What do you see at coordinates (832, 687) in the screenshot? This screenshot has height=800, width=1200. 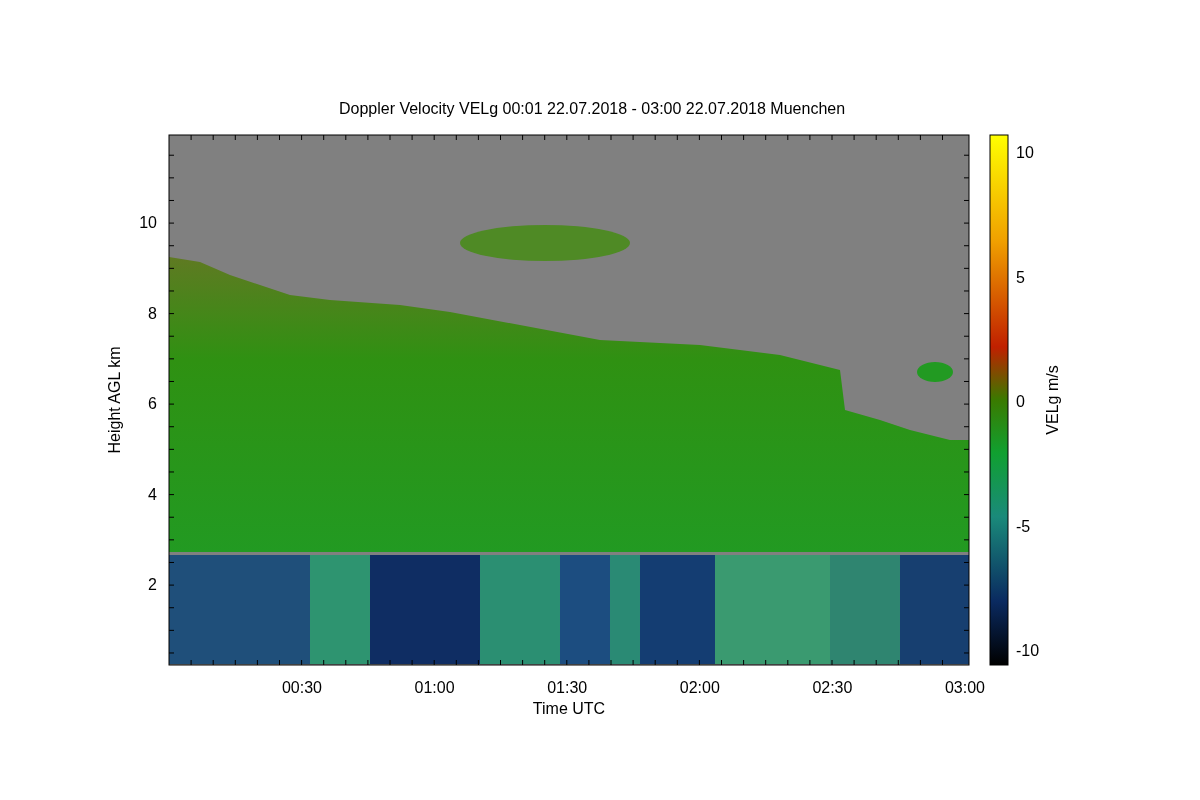 I see `x-tick-label: 02:30` at bounding box center [832, 687].